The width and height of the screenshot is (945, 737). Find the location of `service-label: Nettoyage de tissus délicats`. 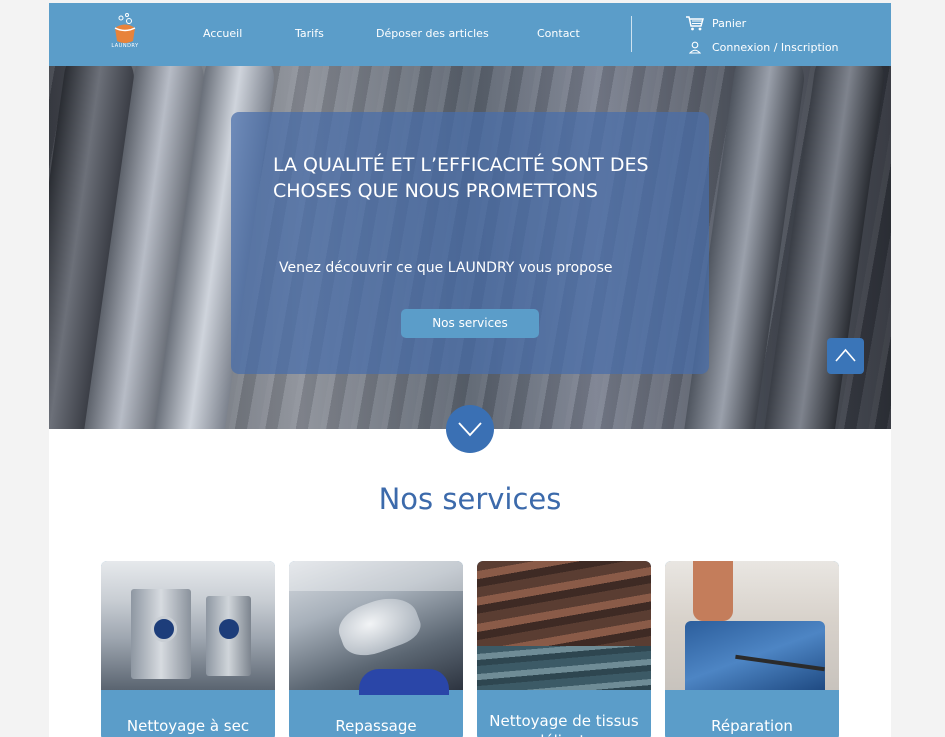

service-label: Nettoyage de tissus délicats is located at coordinates (564, 724).